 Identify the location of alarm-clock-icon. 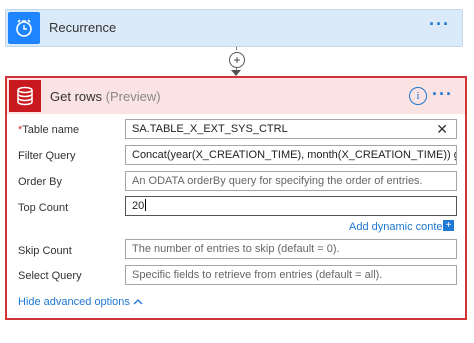
(24, 28).